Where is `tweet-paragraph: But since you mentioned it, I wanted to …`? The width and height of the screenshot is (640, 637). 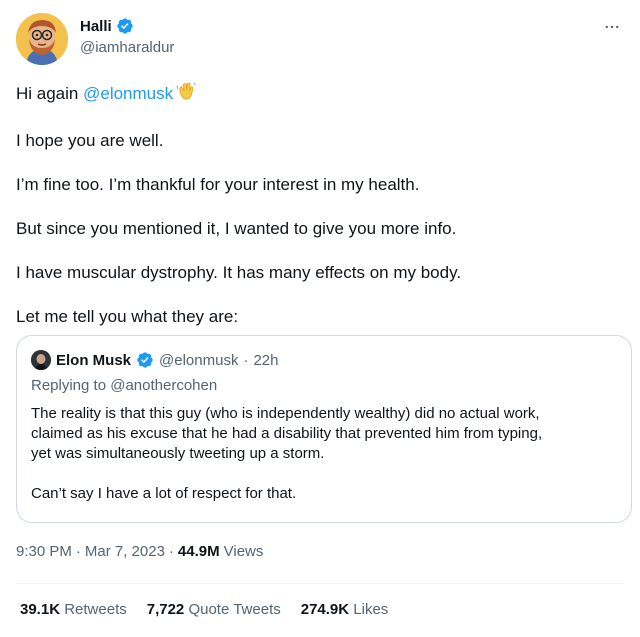 tweet-paragraph: But since you mentioned it, I wanted to … is located at coordinates (236, 228).